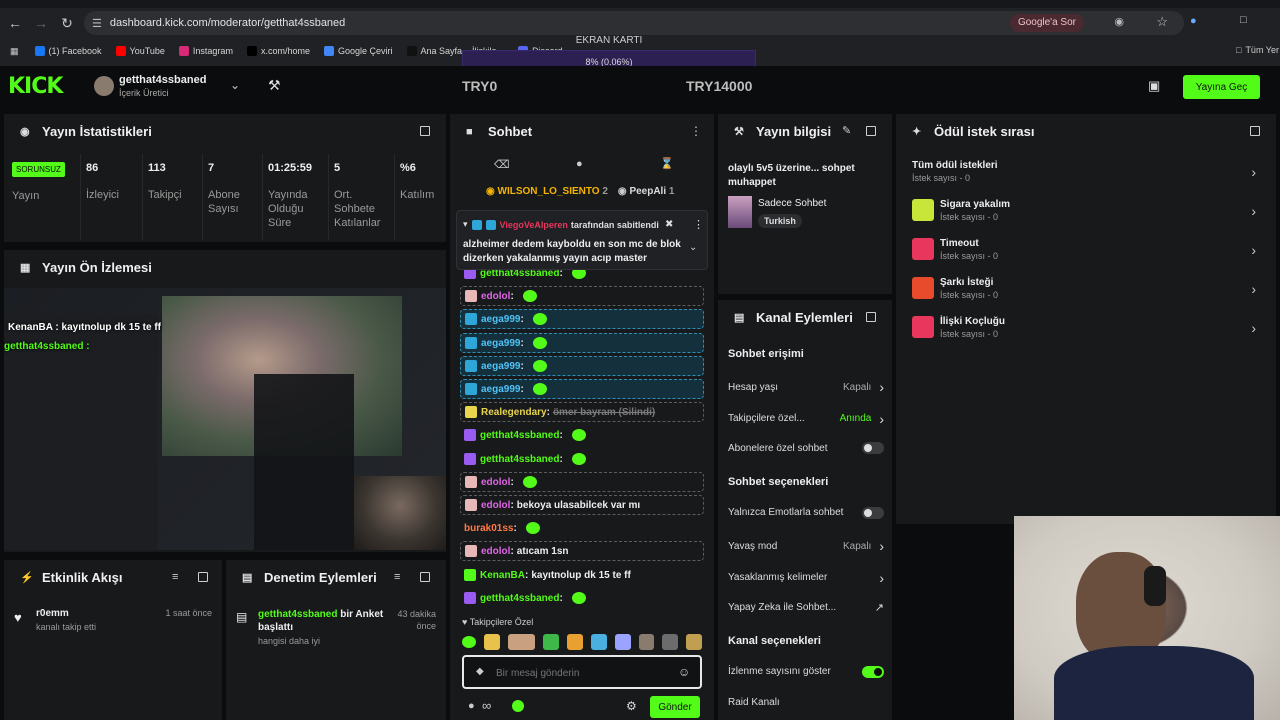  Describe the element at coordinates (1221, 87) in the screenshot. I see `go-live-button: Yayına Geç` at that location.